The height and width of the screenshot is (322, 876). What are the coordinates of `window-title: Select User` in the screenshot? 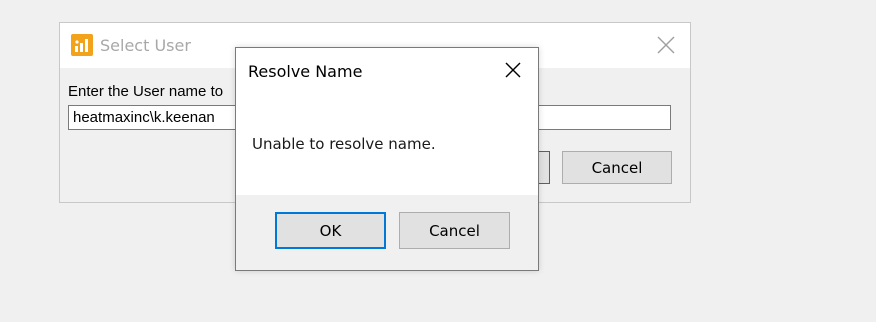 It's located at (145, 45).